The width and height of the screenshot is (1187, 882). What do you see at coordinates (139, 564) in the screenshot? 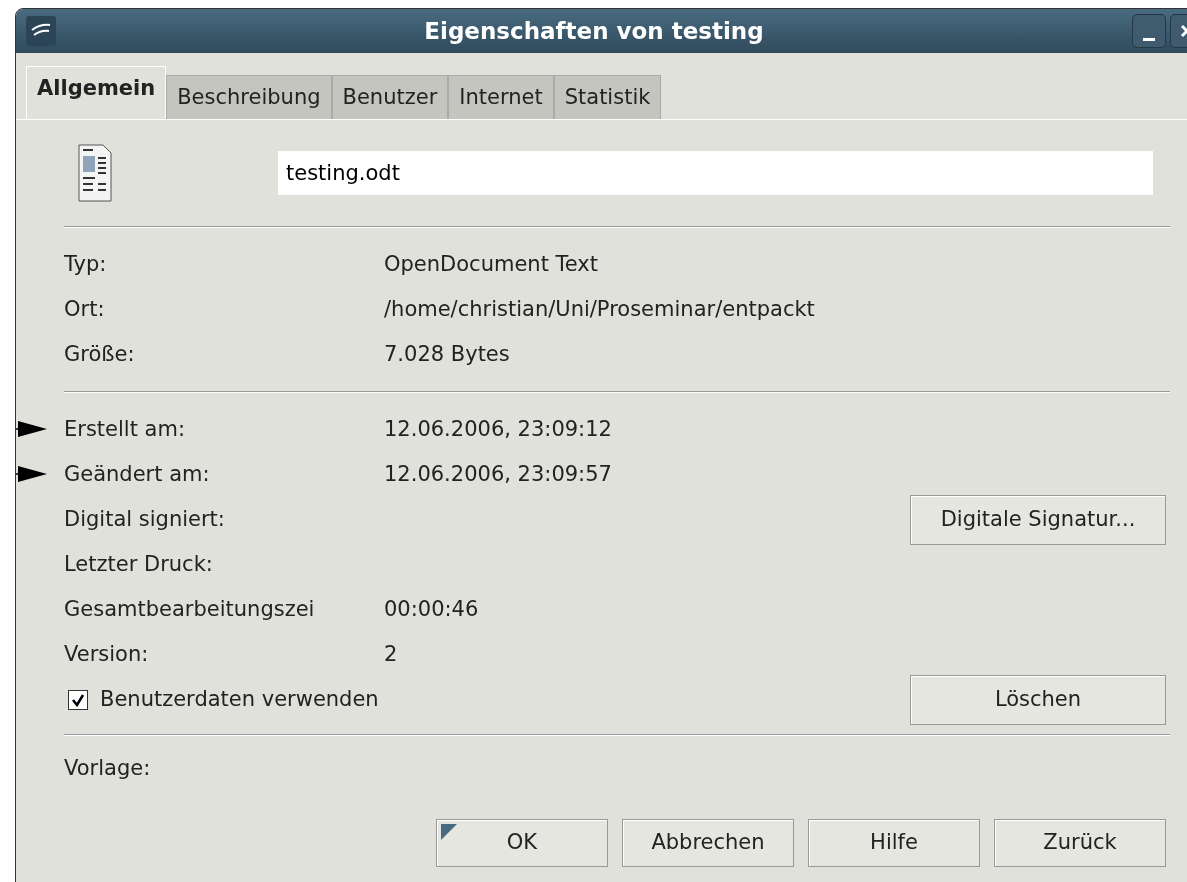
I see `field-label: Letzter Druck:` at bounding box center [139, 564].